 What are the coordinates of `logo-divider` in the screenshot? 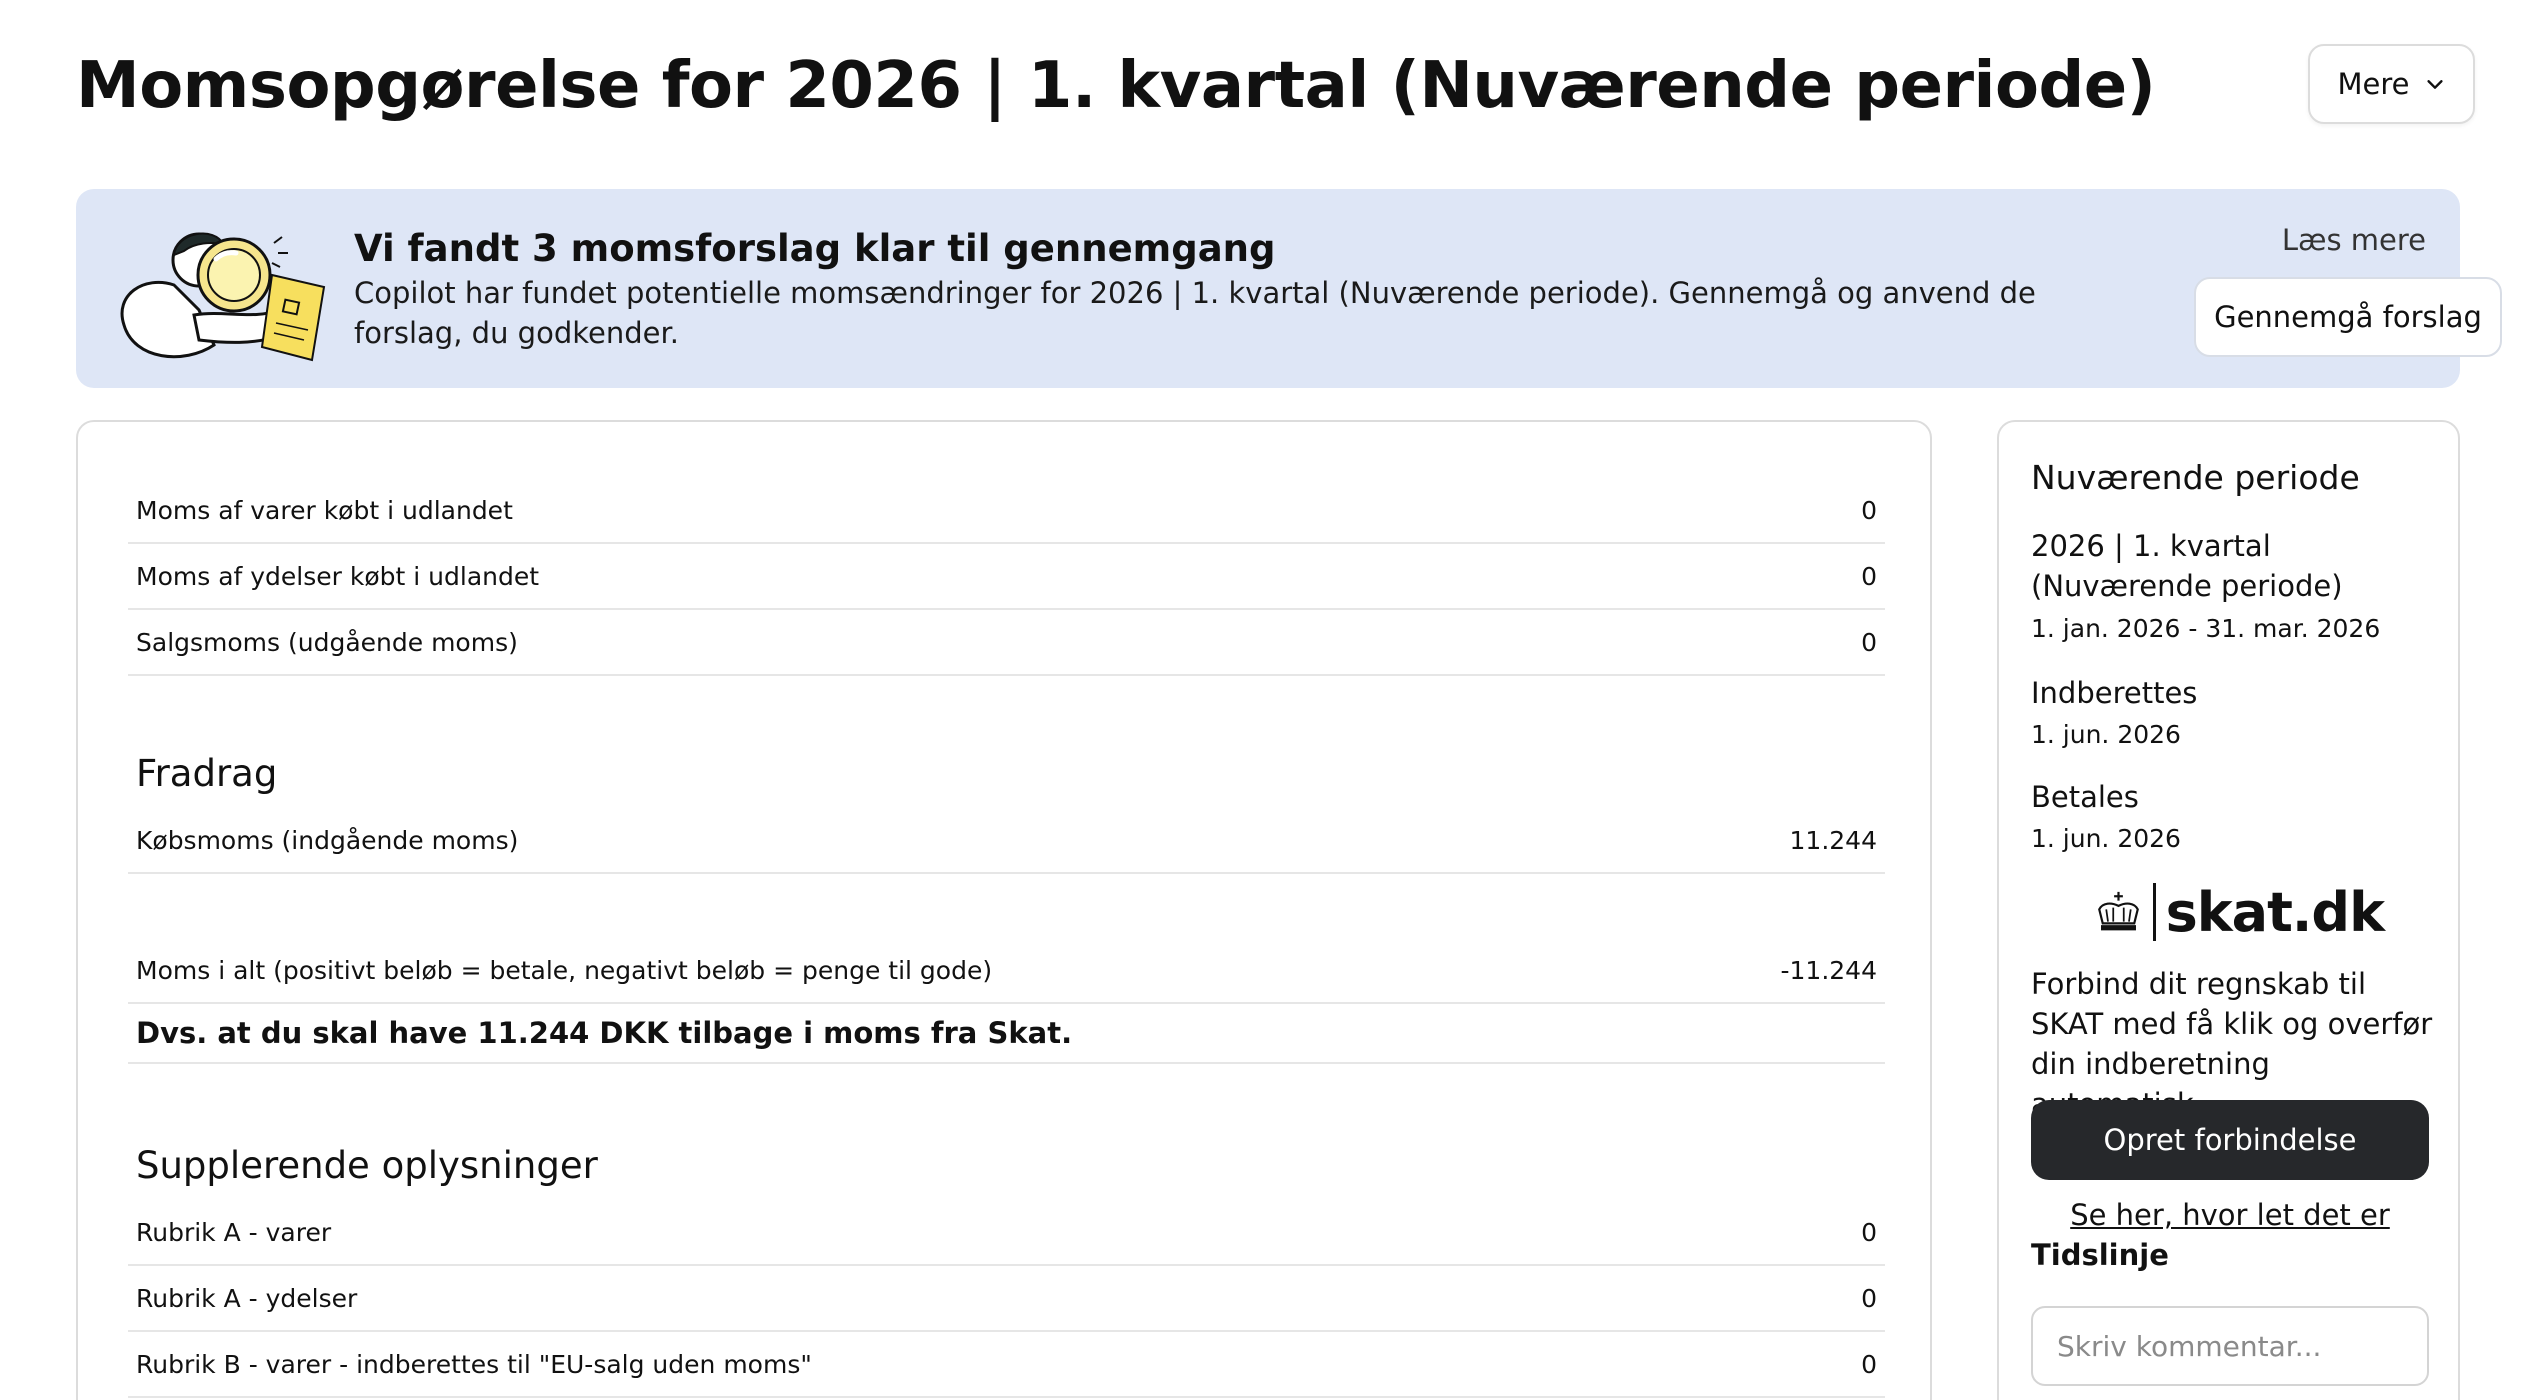 It's located at (2154, 912).